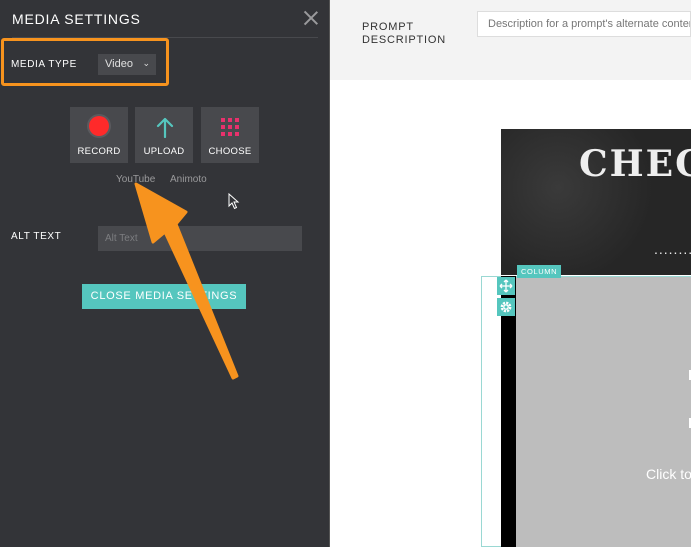  Describe the element at coordinates (635, 164) in the screenshot. I see `banner-title: CHEC` at that location.